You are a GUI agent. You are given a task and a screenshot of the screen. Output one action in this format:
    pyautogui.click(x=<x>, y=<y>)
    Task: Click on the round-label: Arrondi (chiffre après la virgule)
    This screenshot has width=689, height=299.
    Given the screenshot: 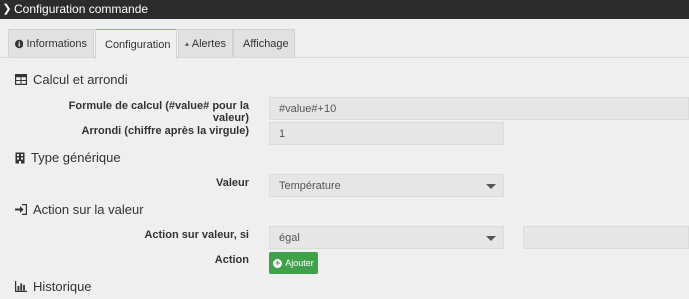 What is the action you would take?
    pyautogui.click(x=165, y=131)
    